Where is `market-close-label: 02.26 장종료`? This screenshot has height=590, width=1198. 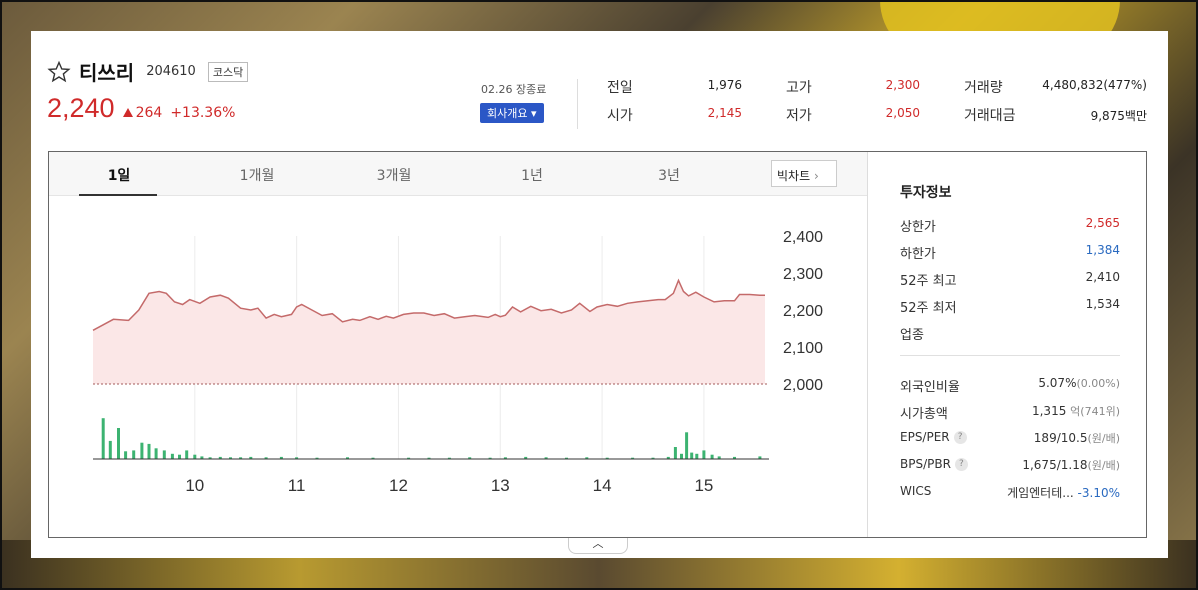
market-close-label: 02.26 장종료 is located at coordinates (514, 89).